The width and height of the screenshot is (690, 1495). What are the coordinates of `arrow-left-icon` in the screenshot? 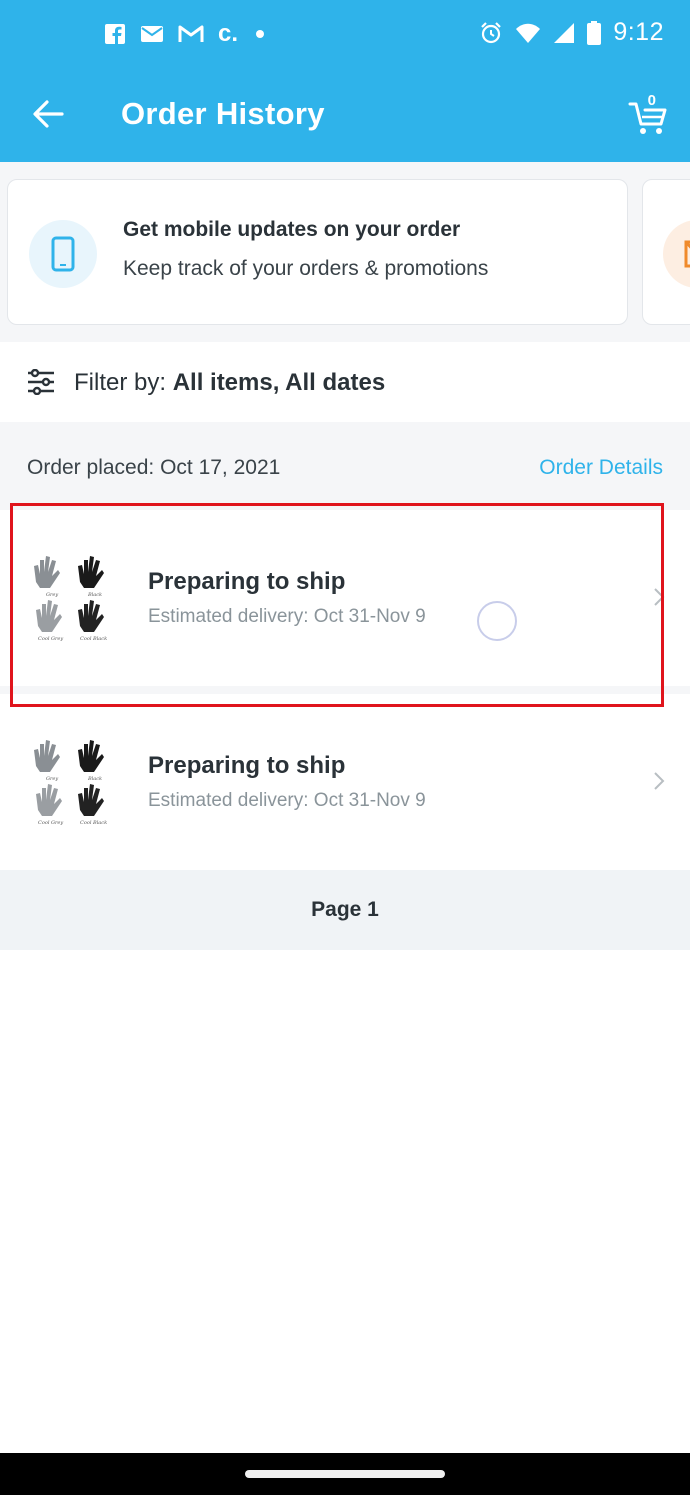 It's located at (48, 114).